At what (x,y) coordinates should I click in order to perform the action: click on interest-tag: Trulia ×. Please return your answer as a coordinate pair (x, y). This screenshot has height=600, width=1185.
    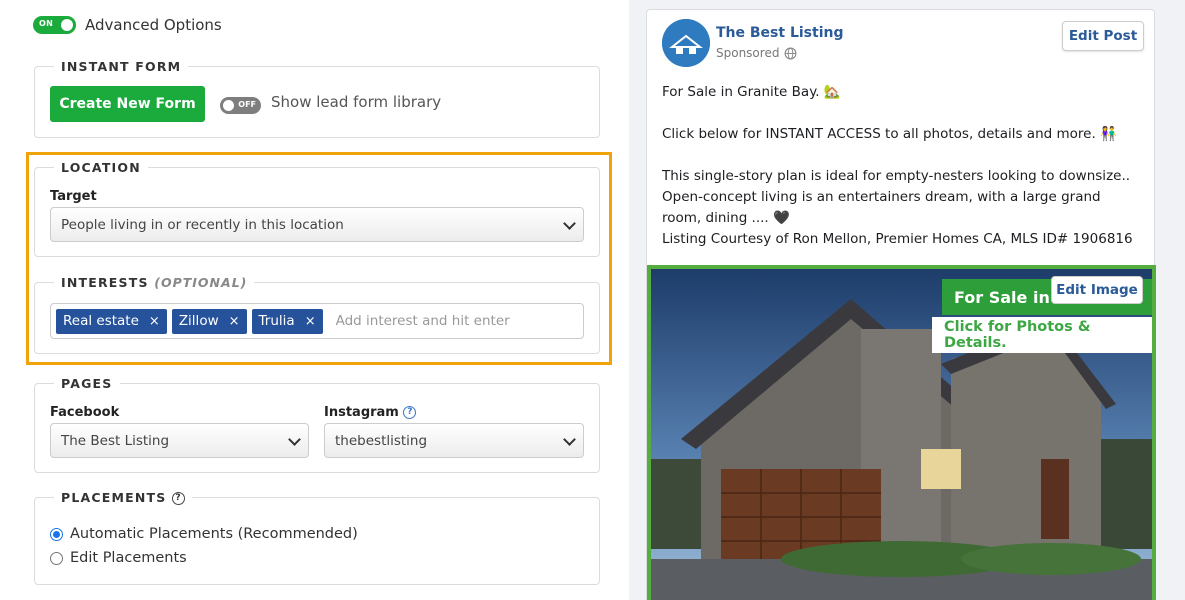
    Looking at the image, I should click on (287, 321).